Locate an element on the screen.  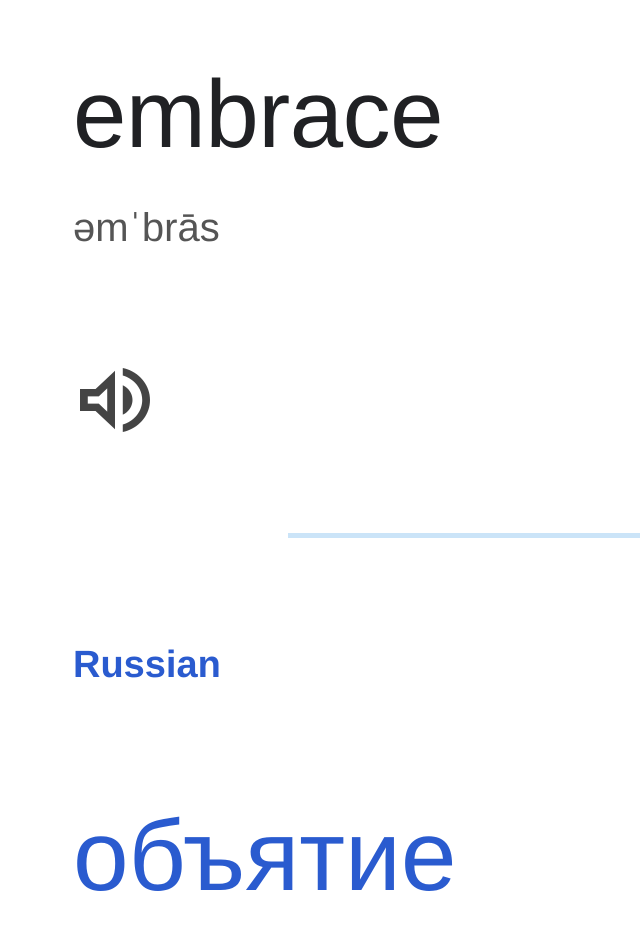
headword: embrace is located at coordinates (258, 114).